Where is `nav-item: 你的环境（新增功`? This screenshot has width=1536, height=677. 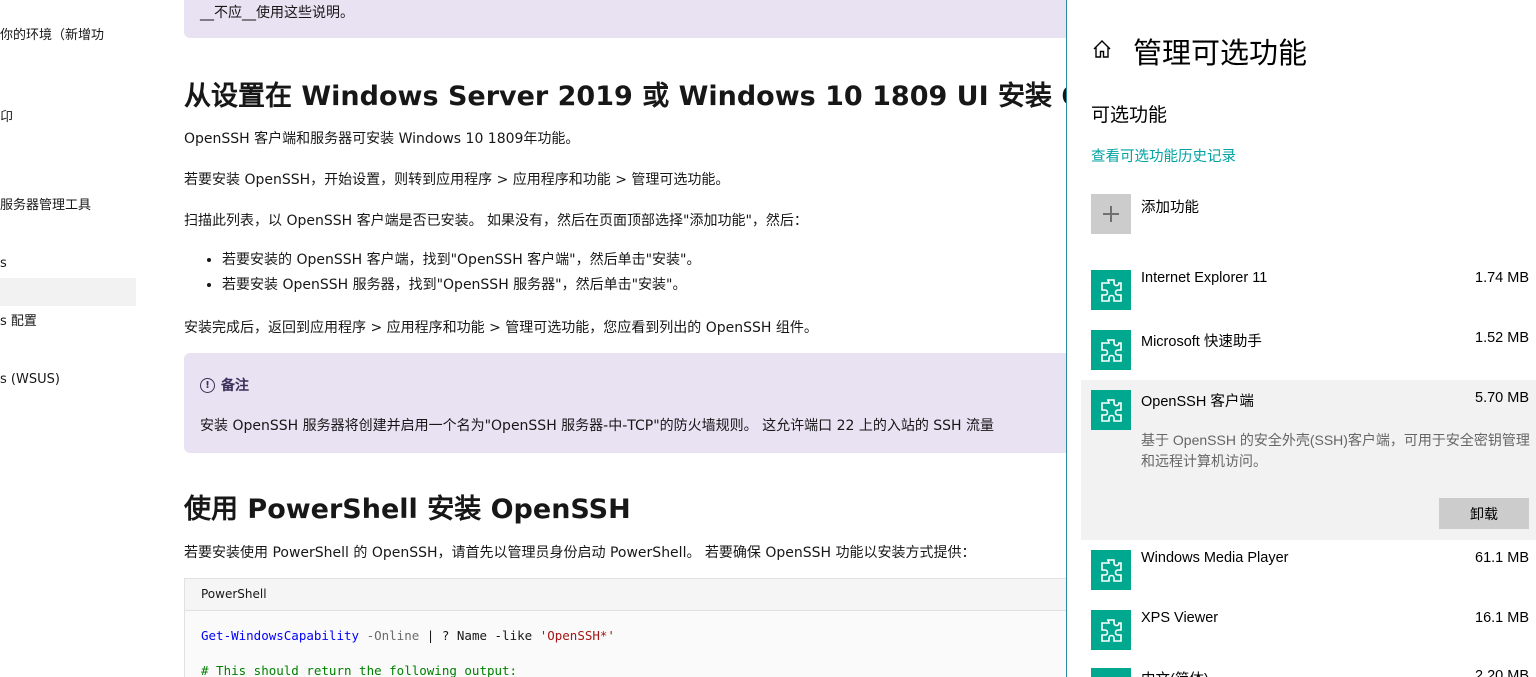
nav-item: 你的环境（新增功 is located at coordinates (68, 36).